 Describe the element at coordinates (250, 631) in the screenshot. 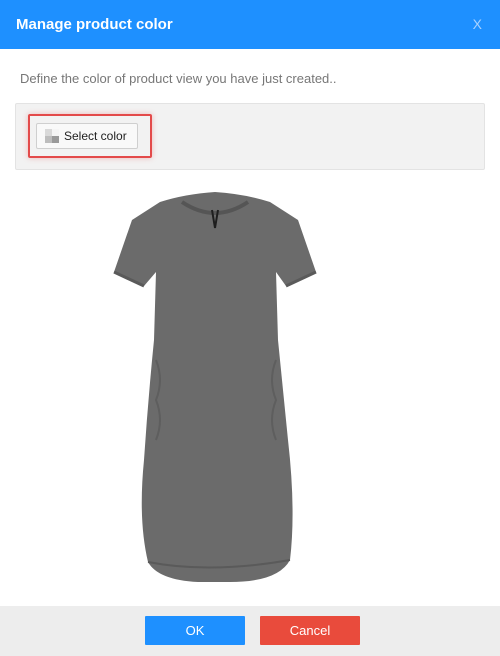

I see `dialog-footer: OK Cancel` at that location.